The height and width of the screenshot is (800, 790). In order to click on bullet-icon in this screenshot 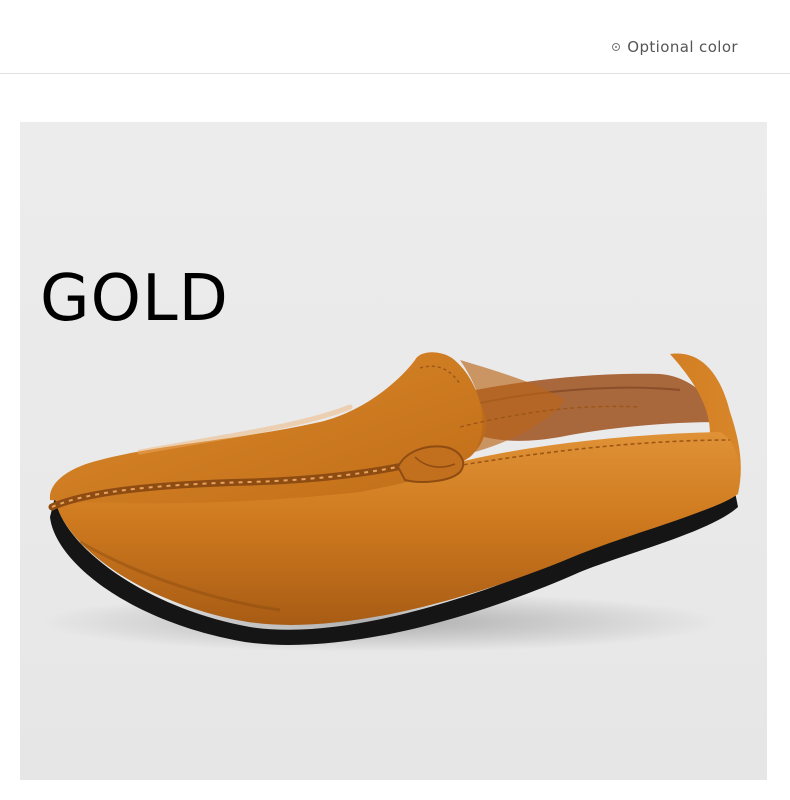, I will do `click(616, 47)`.